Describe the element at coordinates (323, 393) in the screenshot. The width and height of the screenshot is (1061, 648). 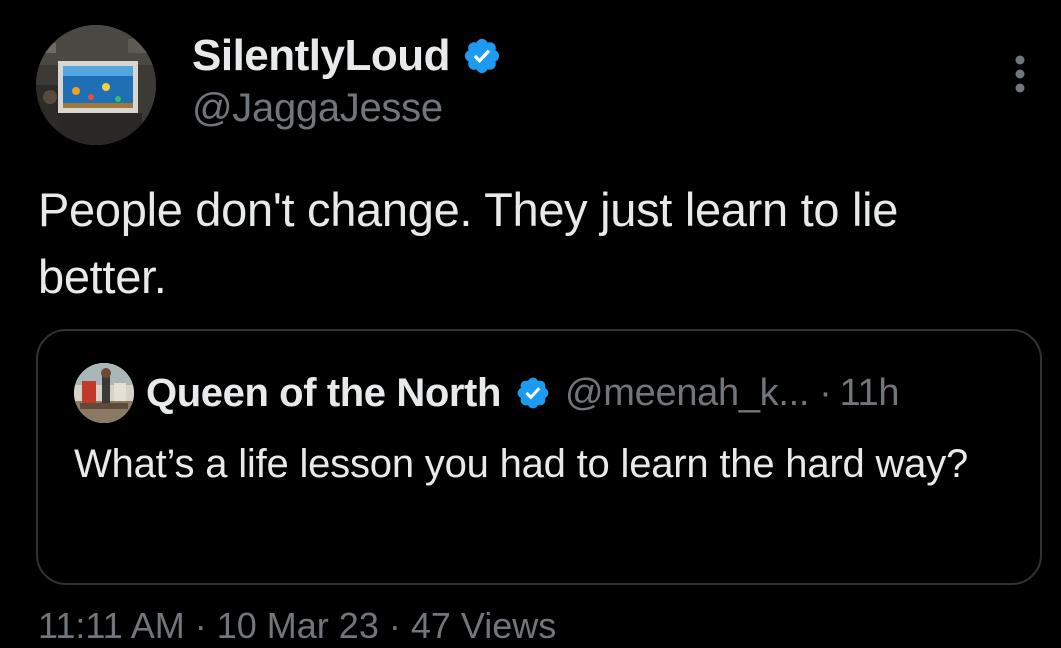
I see `quoted-author-name: Queen of the North` at that location.